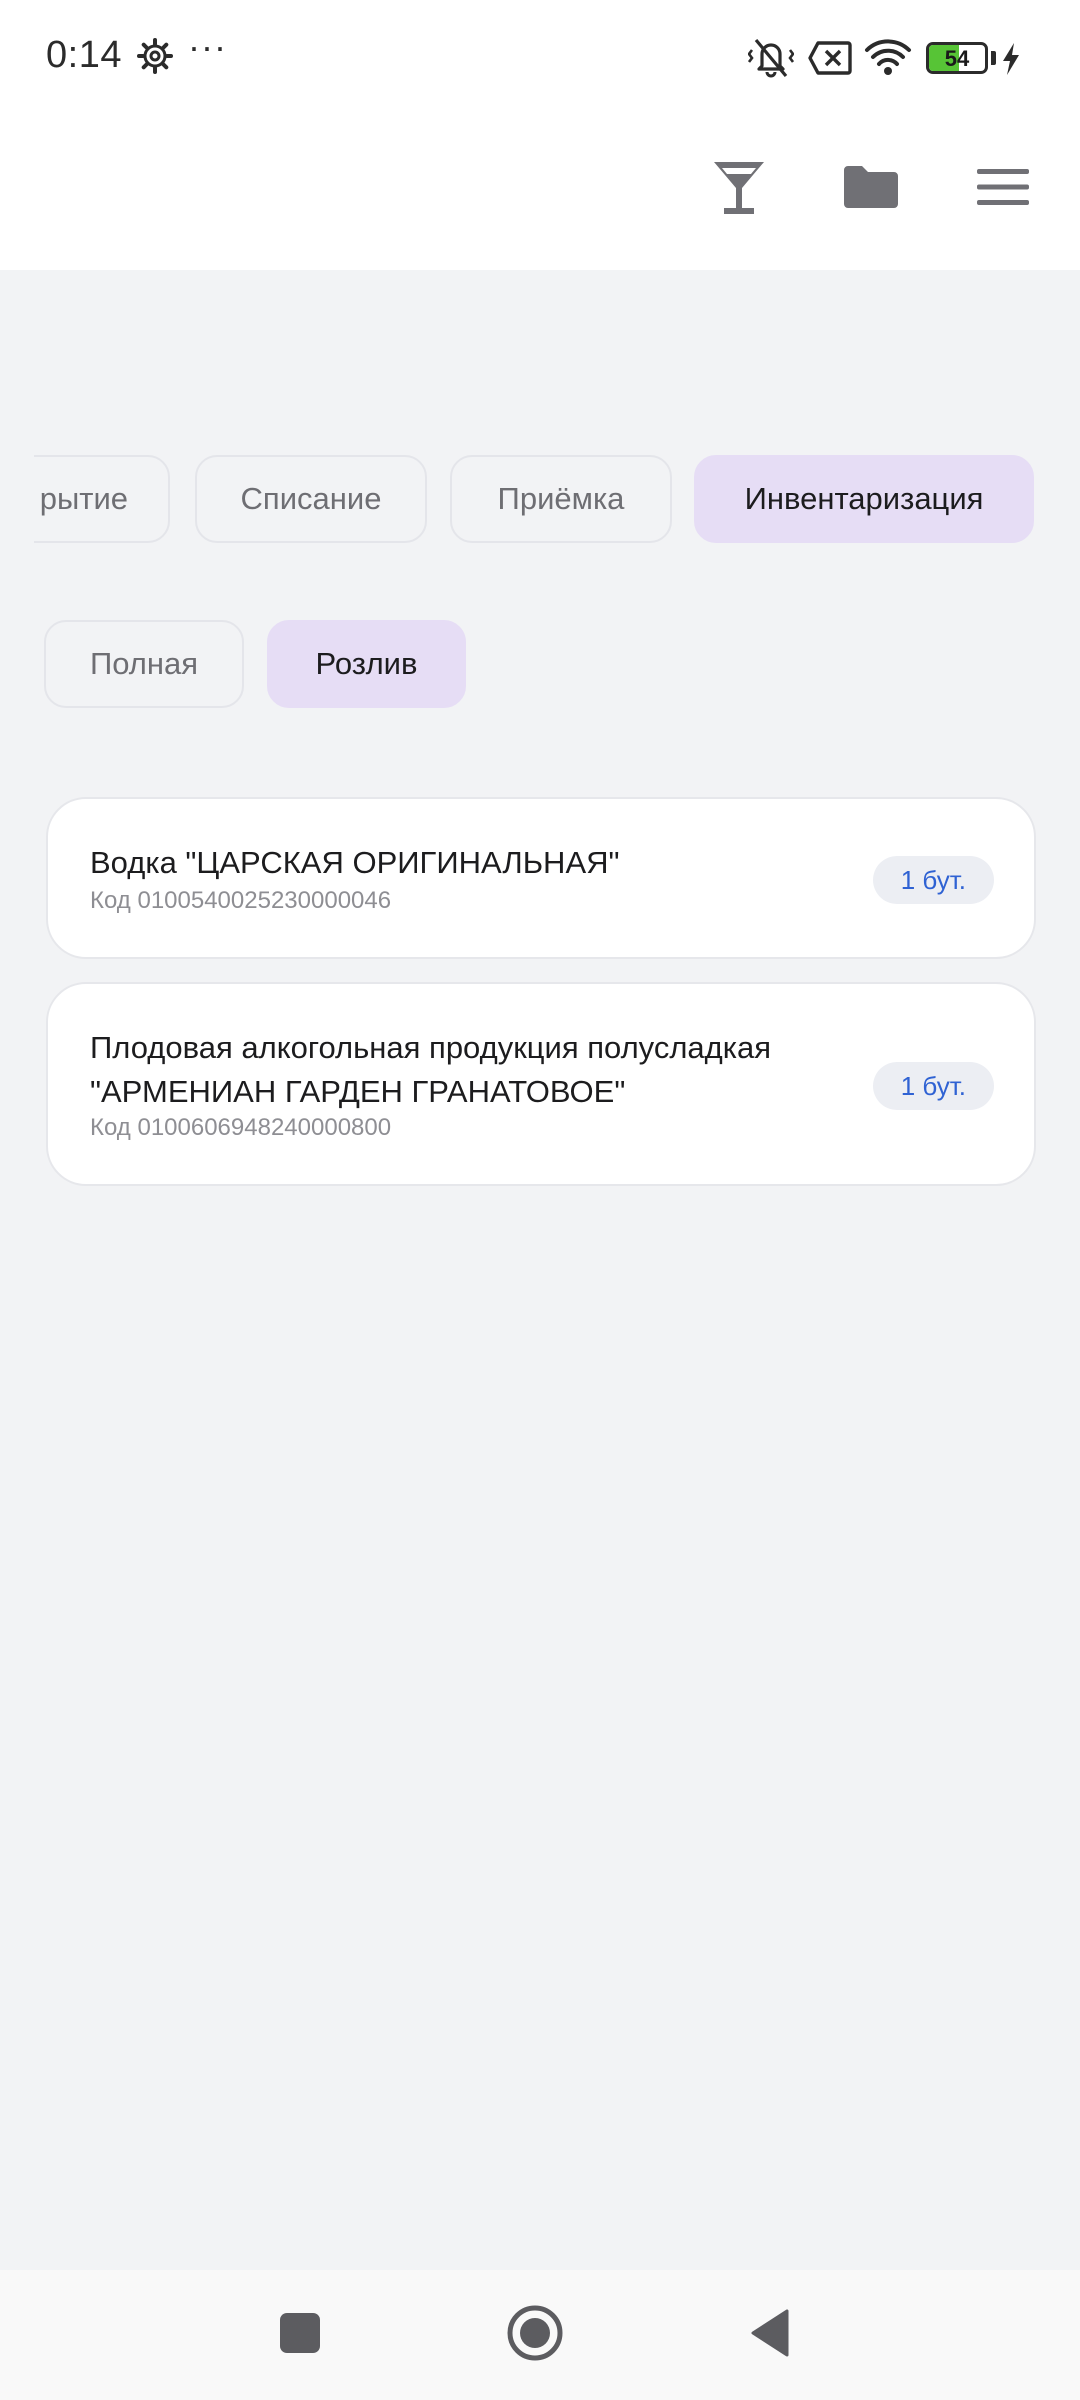  What do you see at coordinates (993, 58) in the screenshot?
I see `battery-tip` at bounding box center [993, 58].